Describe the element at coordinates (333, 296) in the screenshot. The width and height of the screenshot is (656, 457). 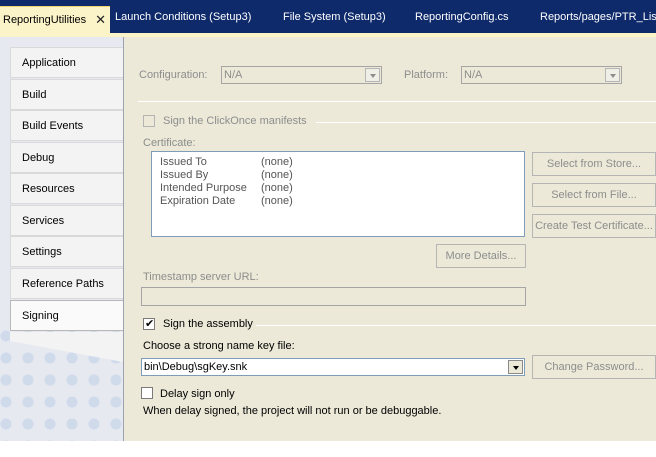
I see `timestamp-url-input` at that location.